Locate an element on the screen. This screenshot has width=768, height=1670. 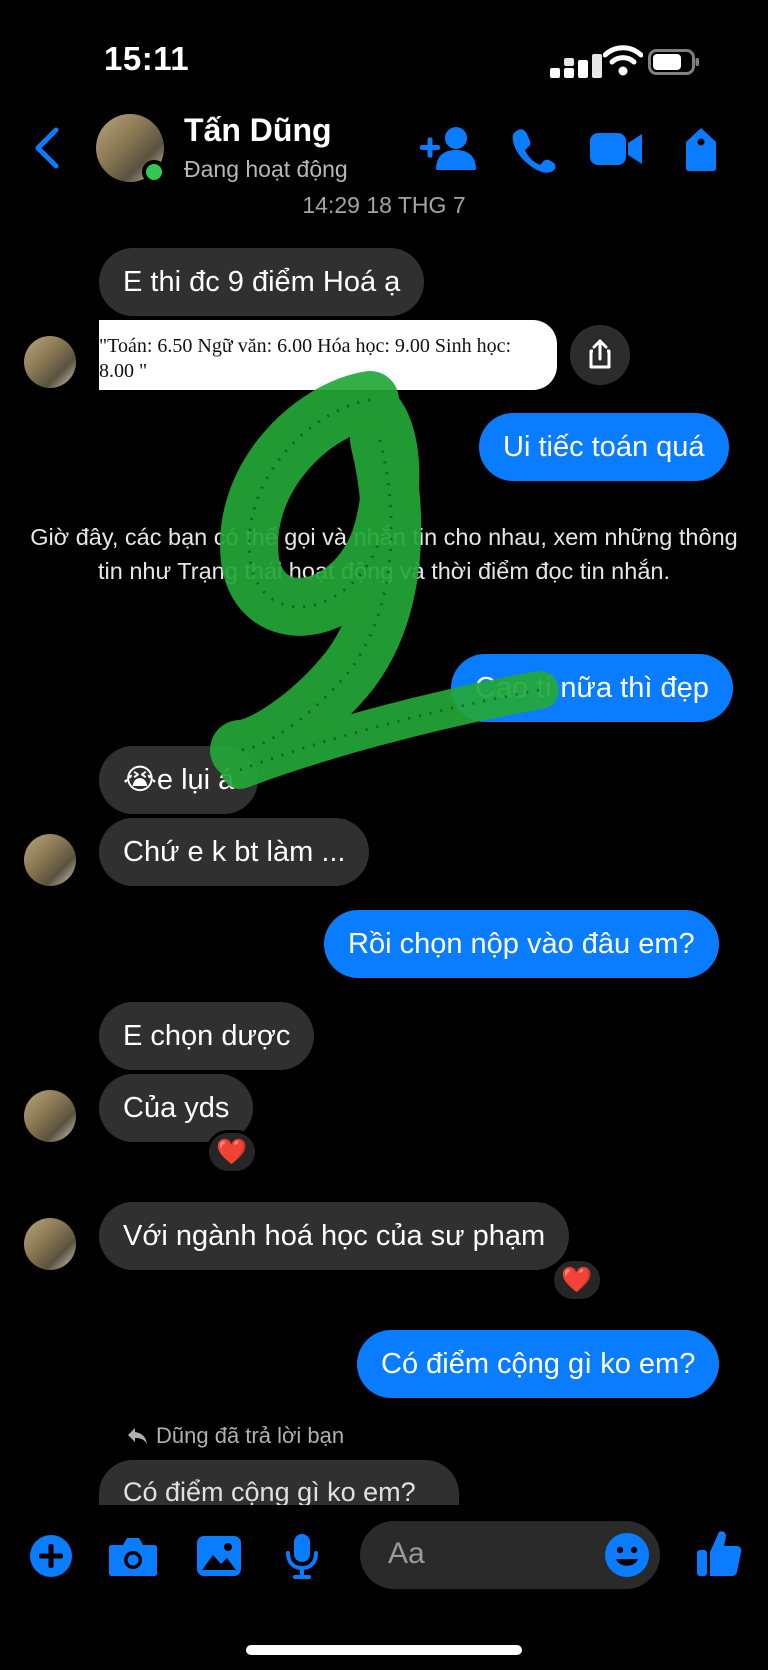
gallery-icon is located at coordinates (219, 1556).